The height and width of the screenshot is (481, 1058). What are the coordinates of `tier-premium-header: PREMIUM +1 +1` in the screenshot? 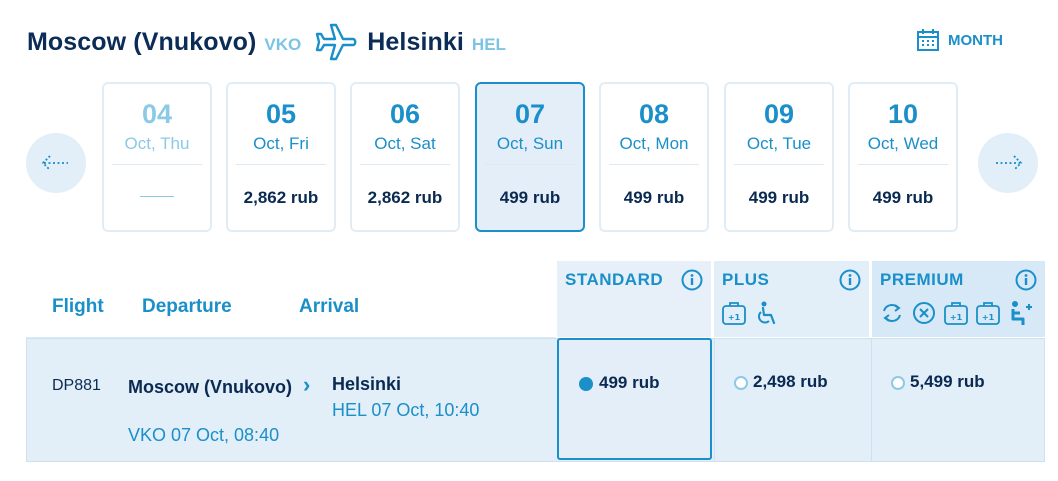 It's located at (958, 299).